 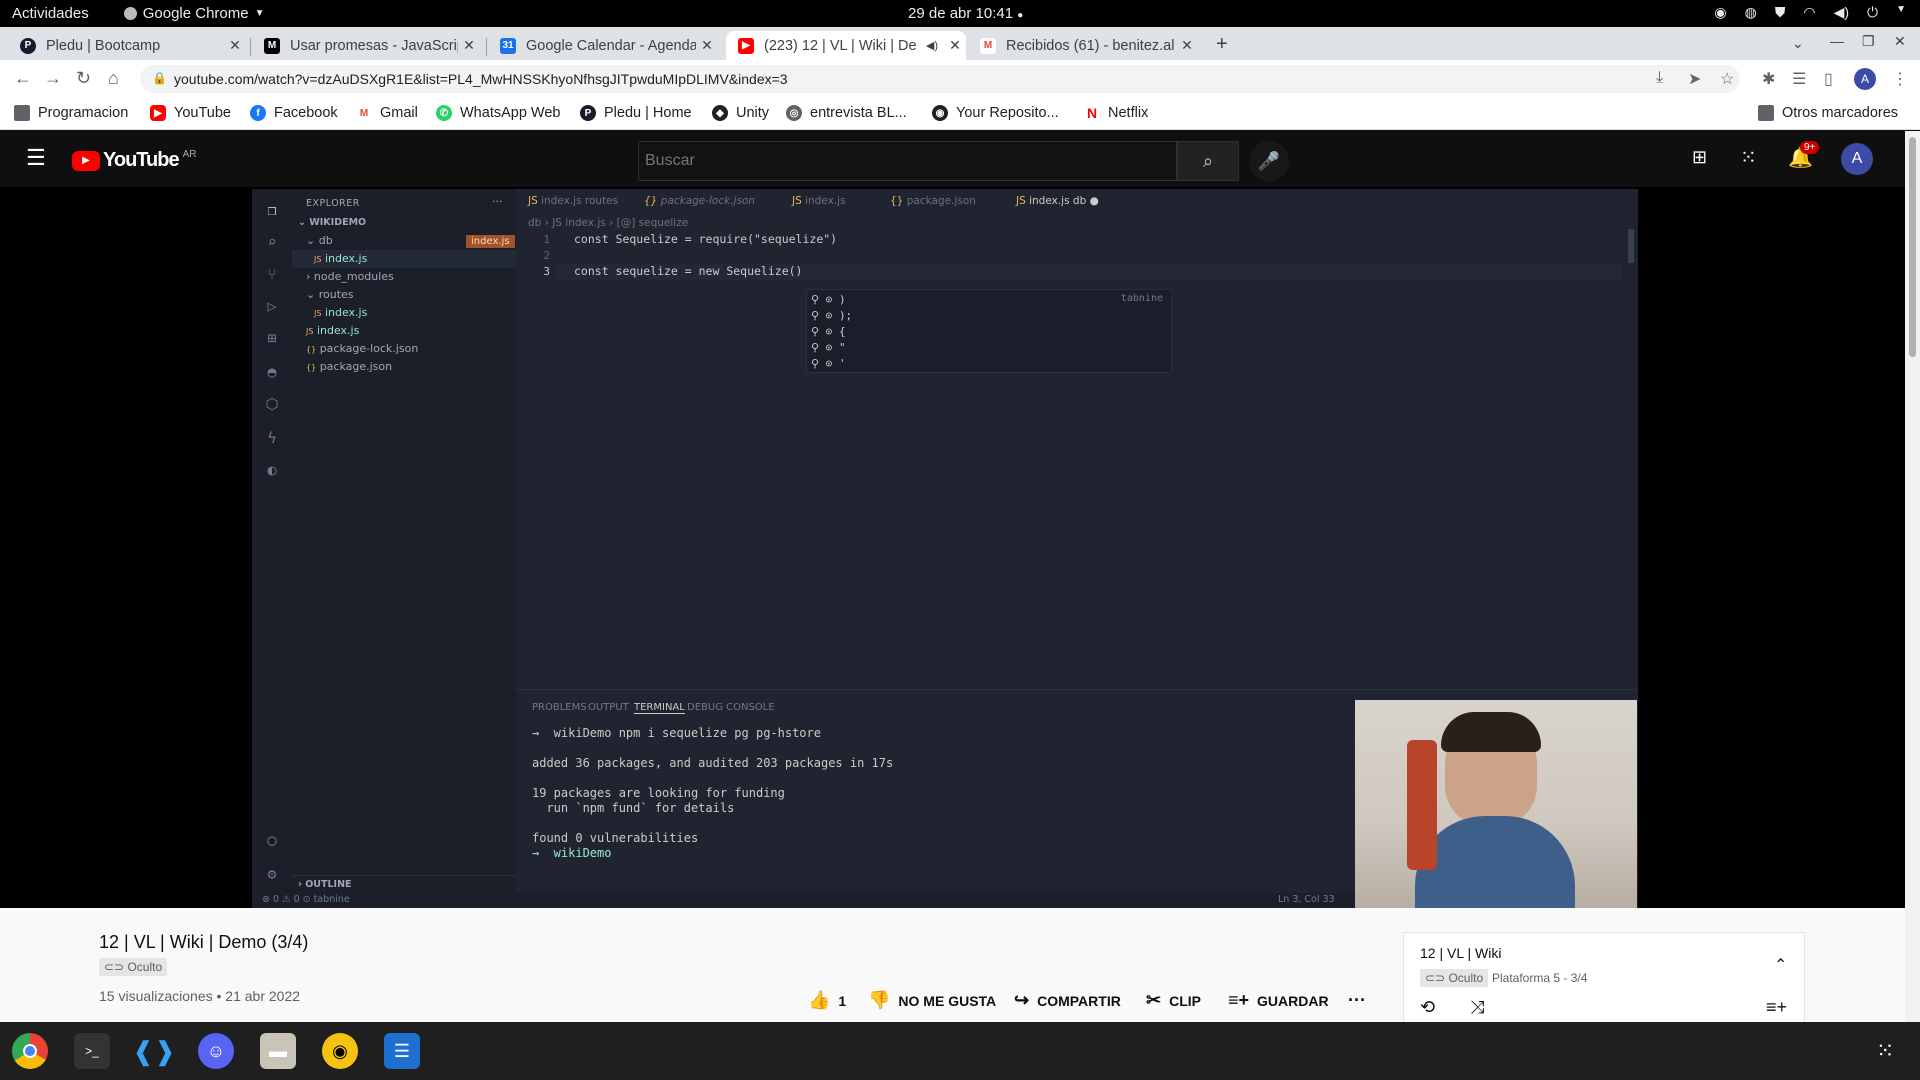 I want to click on star-icon: ☆, so click(x=1727, y=79).